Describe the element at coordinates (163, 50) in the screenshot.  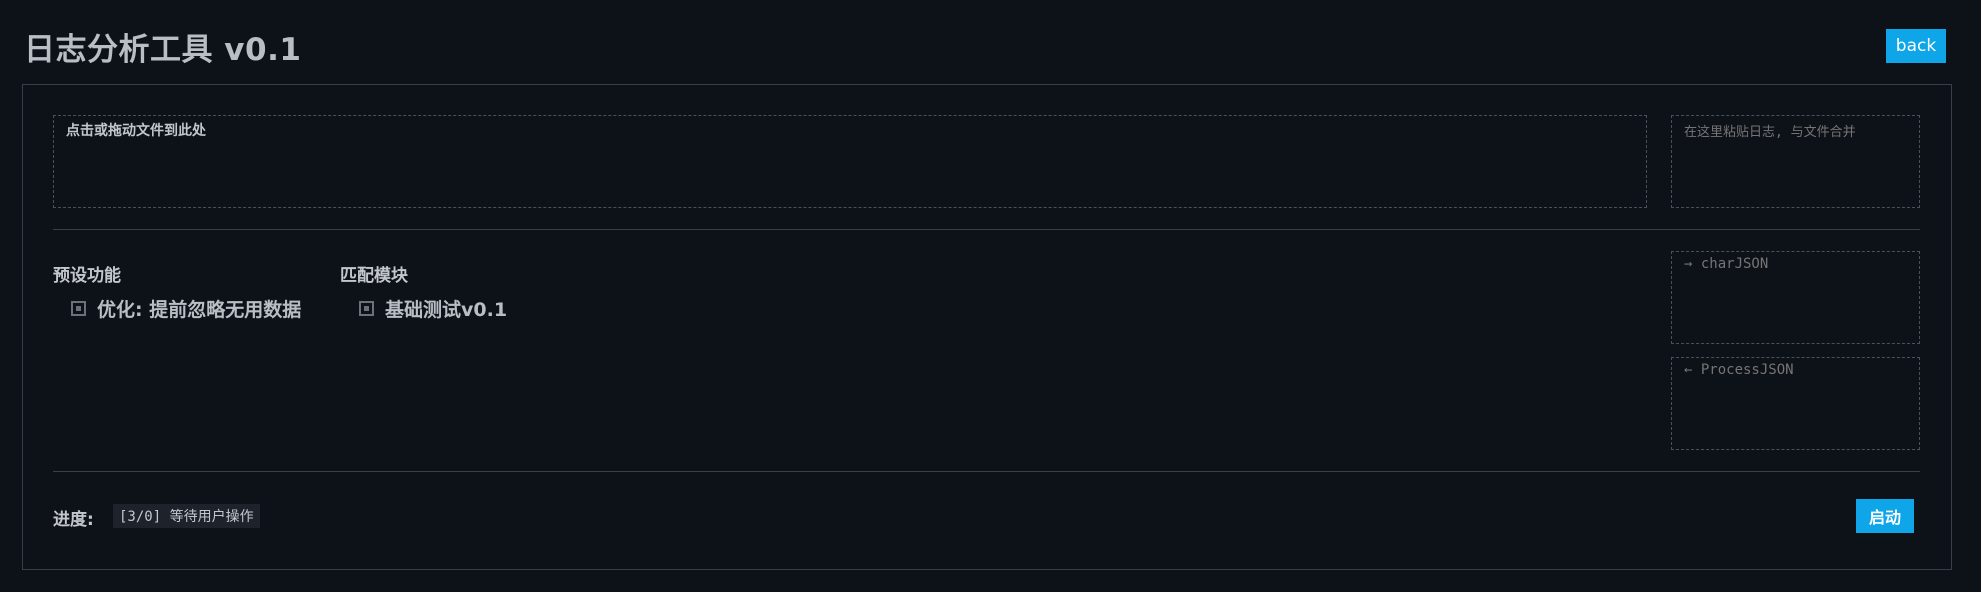
I see `page-title: 日志分析工具 v0.1` at that location.